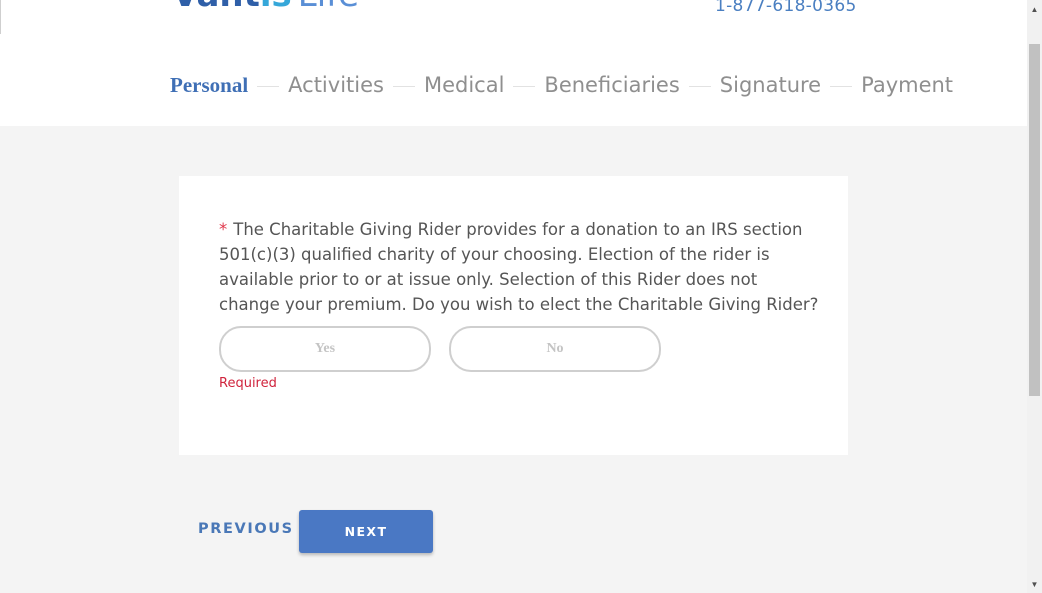 The image size is (1042, 593). What do you see at coordinates (1034, 584) in the screenshot?
I see `scroll-down-arrow-icon: ▼` at bounding box center [1034, 584].